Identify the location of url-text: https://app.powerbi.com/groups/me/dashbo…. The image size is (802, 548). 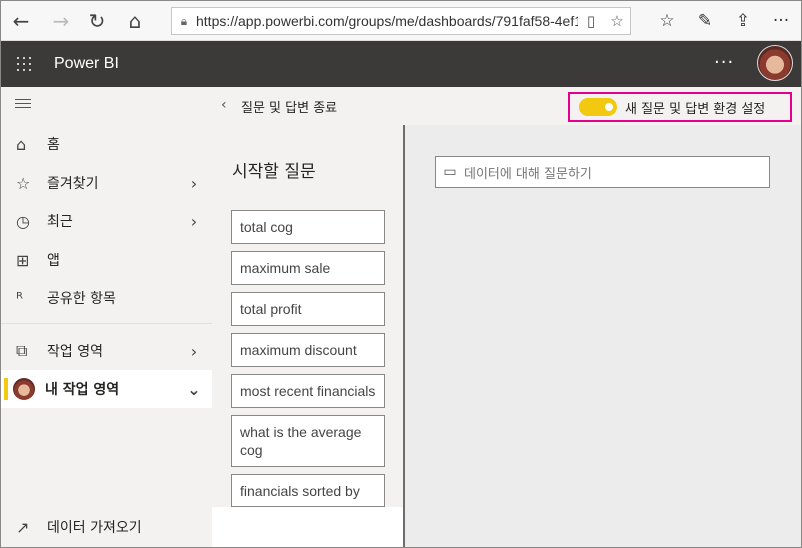
(387, 21).